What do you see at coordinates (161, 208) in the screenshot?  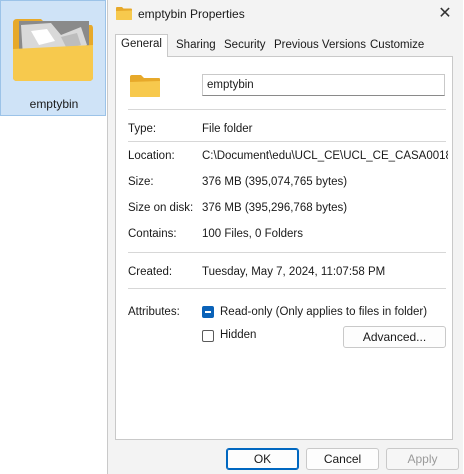 I see `size-on-disk-label: Size on disk:` at bounding box center [161, 208].